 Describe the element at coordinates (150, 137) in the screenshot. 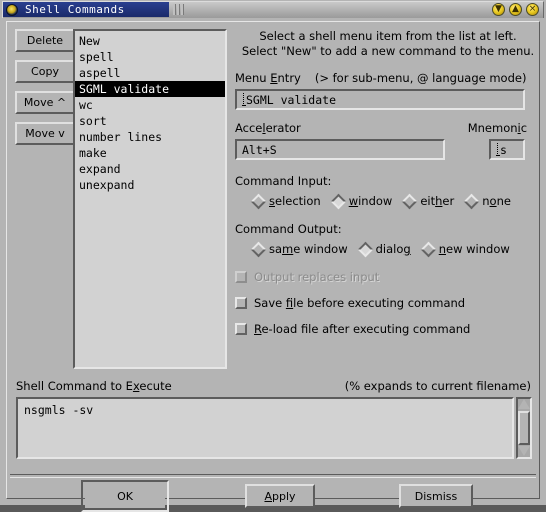

I see `list-item: number lines` at that location.